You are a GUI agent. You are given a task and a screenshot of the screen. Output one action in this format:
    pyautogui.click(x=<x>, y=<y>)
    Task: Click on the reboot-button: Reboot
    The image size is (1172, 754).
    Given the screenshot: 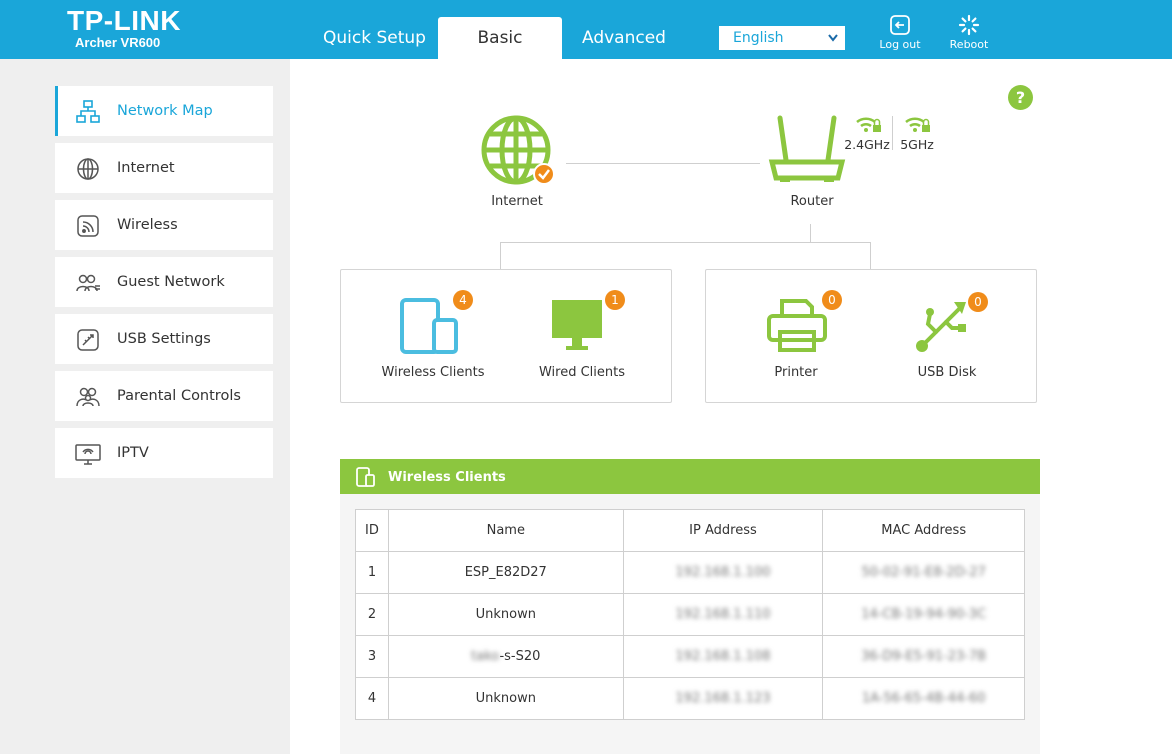 What is the action you would take?
    pyautogui.click(x=969, y=32)
    